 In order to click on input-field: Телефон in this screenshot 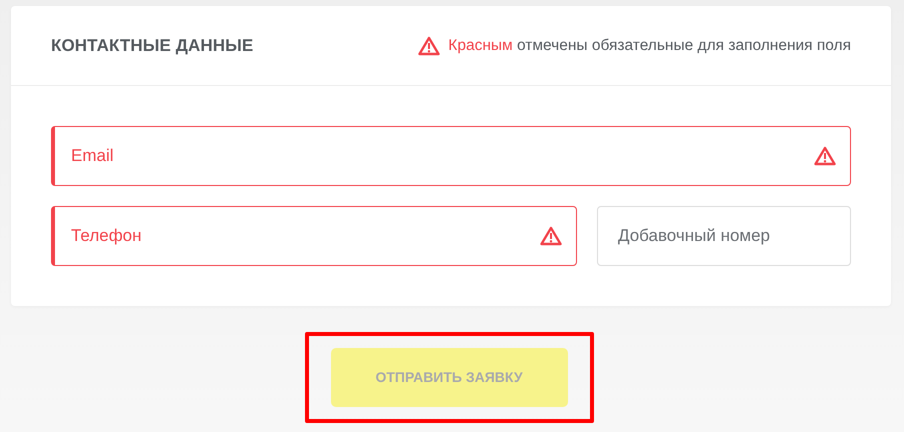, I will do `click(314, 236)`.